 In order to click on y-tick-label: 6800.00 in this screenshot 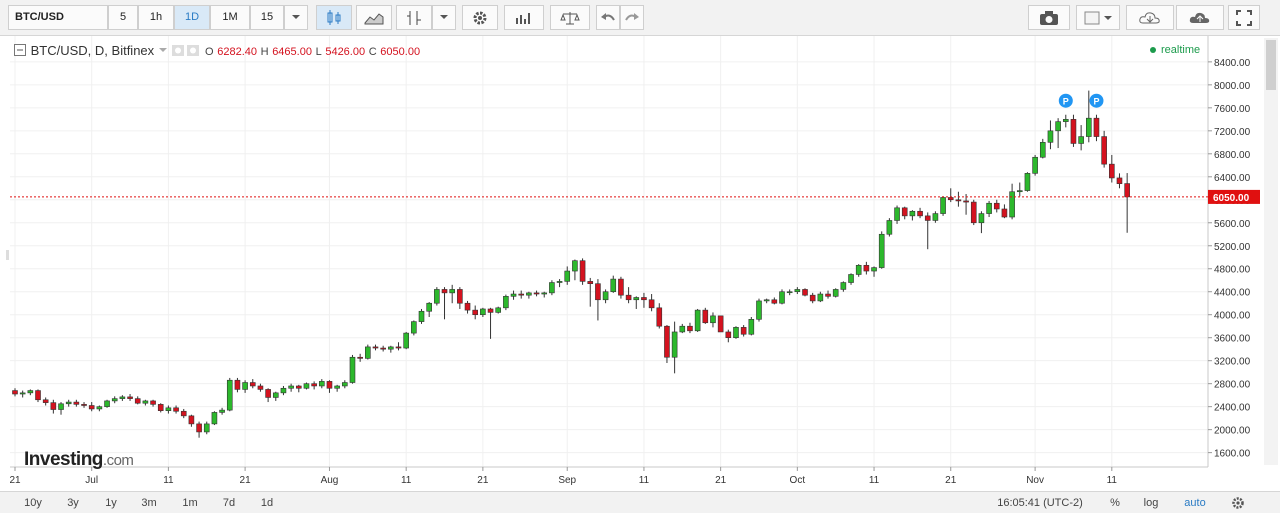, I will do `click(1232, 155)`.